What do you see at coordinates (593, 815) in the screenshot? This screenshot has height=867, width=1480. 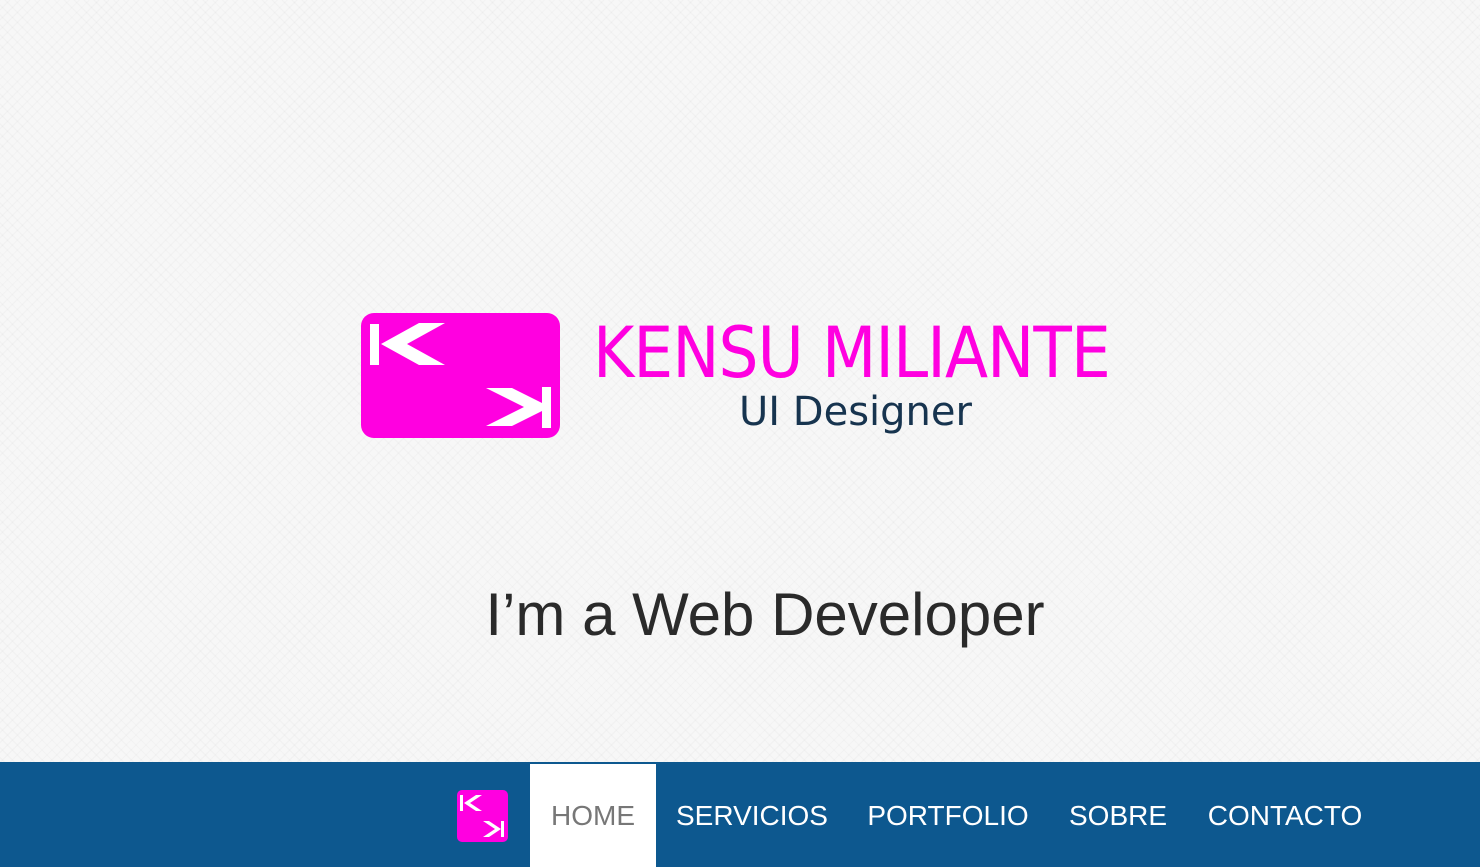 I see `nav-item-home: HOME` at bounding box center [593, 815].